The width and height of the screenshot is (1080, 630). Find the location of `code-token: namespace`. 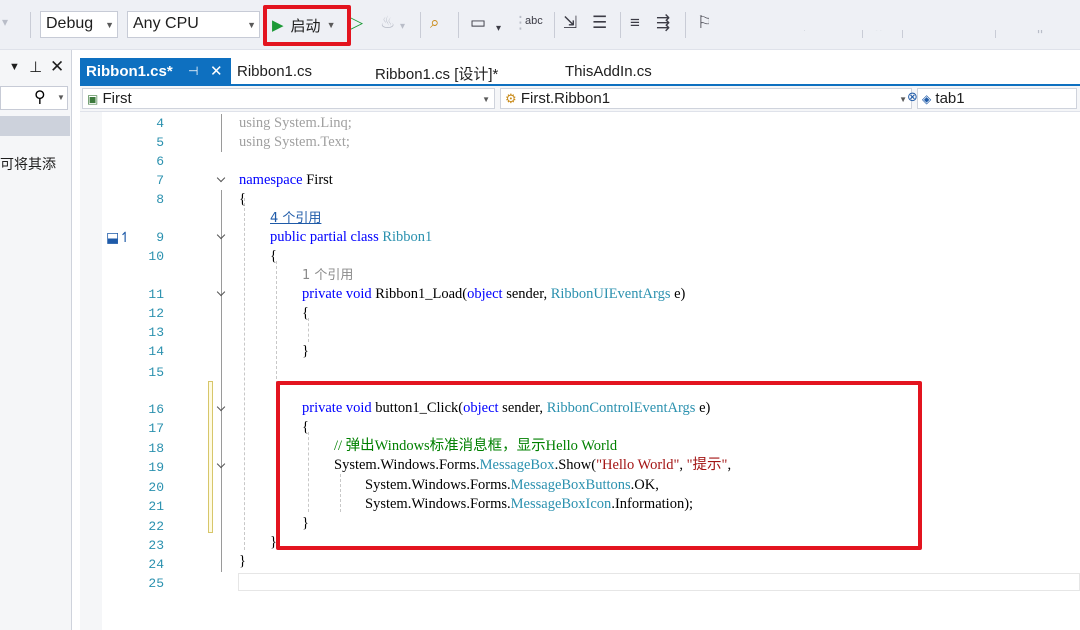

code-token: namespace is located at coordinates (271, 180).